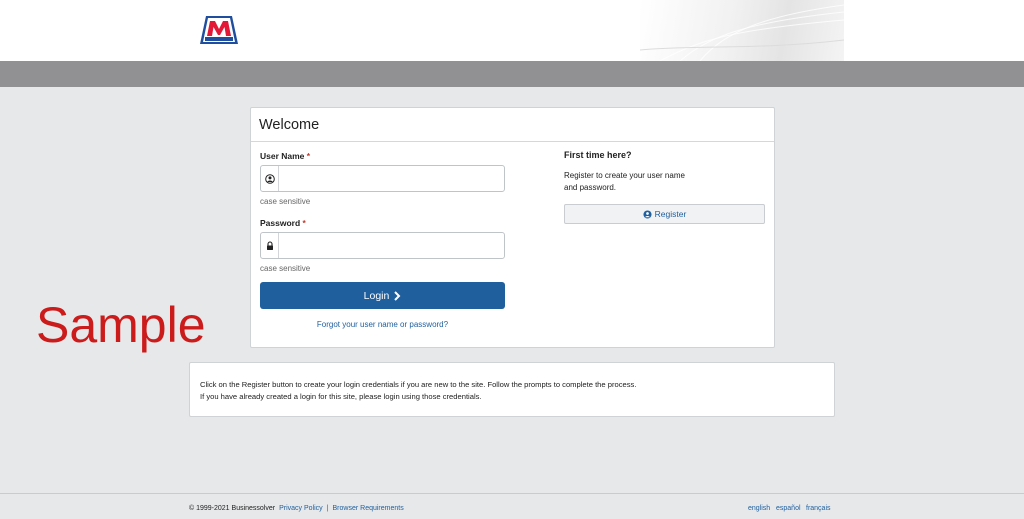 This screenshot has width=1024, height=519. Describe the element at coordinates (285, 201) in the screenshot. I see `username-hint: case sensitive` at that location.